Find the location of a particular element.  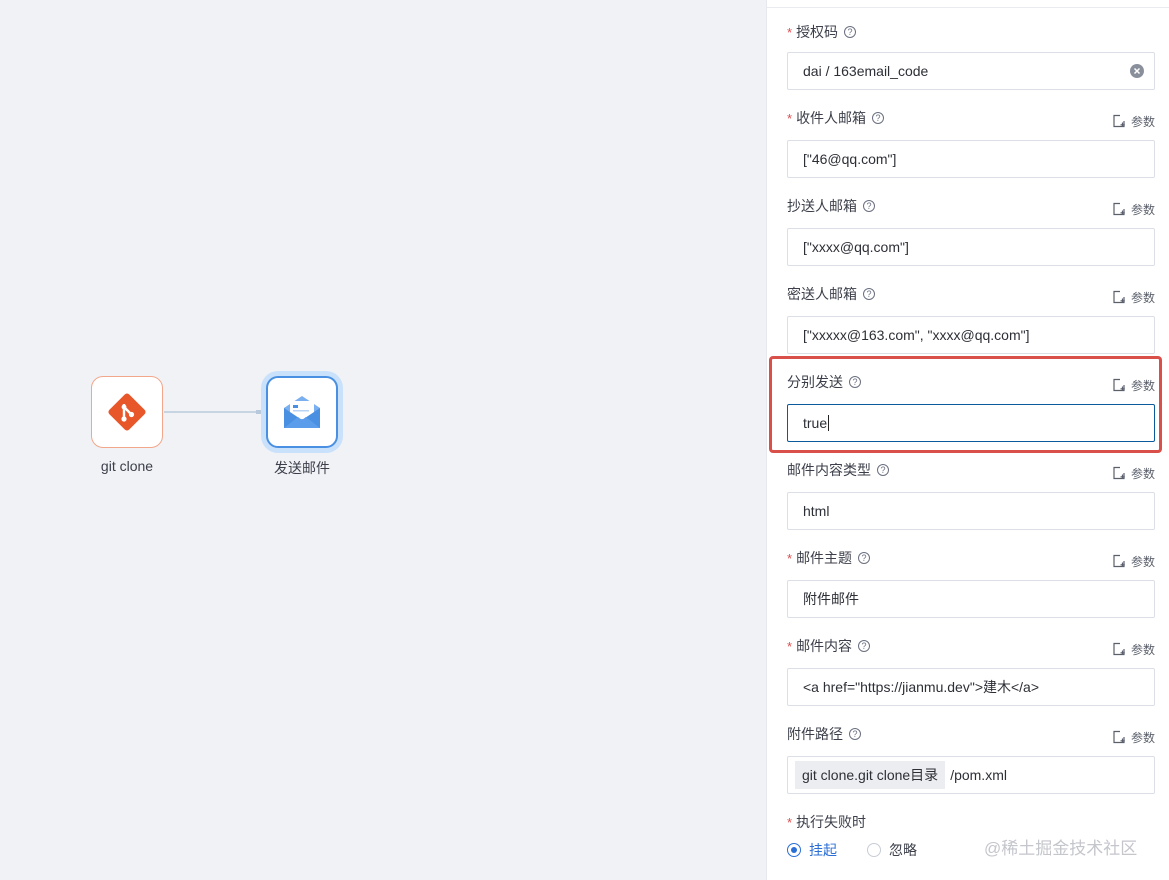

field-auth-code: * 授权码 ? dai / 163email_code is located at coordinates (971, 56).